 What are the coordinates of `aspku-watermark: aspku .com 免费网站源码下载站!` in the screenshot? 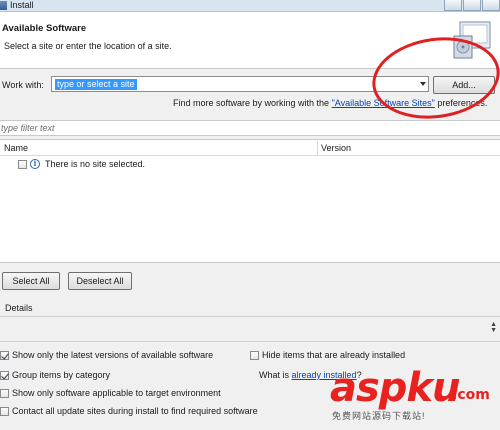 It's located at (411, 395).